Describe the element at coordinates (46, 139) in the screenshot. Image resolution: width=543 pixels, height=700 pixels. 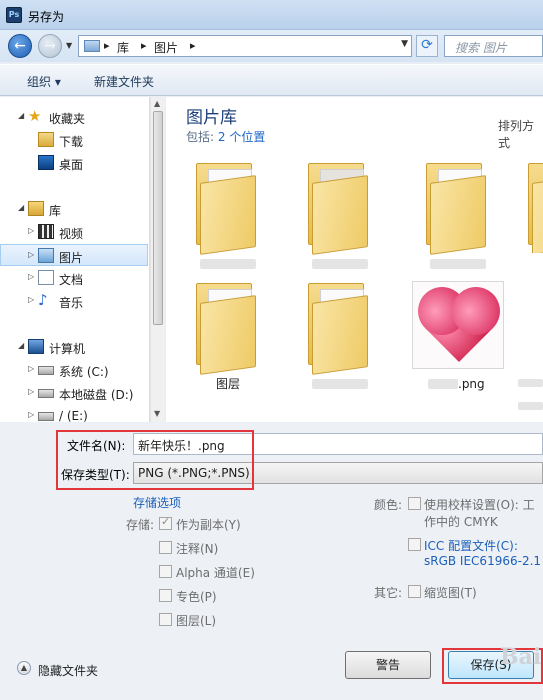
I see `downloads-folder-icon` at that location.